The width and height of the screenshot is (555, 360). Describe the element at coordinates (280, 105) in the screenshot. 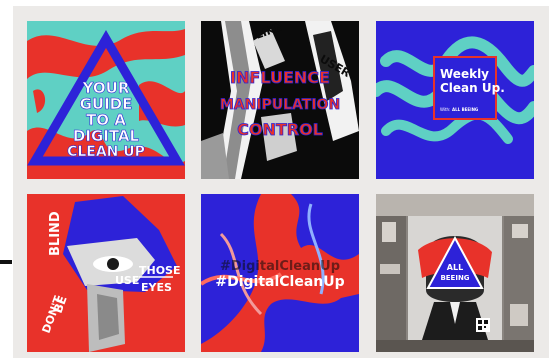

I see `influence-line-2: MANIPULATION` at that location.